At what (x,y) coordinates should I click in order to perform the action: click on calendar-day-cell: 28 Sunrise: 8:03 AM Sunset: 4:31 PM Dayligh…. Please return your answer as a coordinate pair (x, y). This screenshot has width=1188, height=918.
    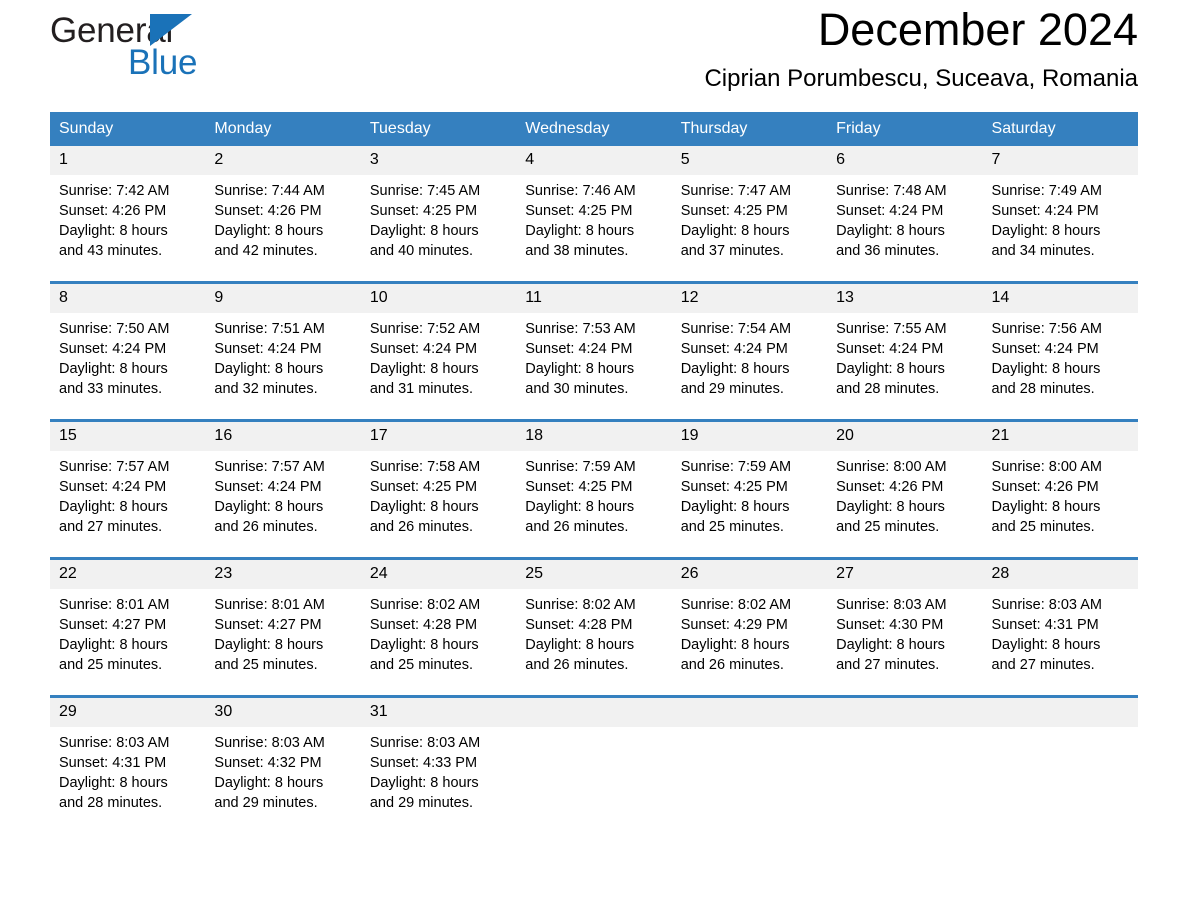
    Looking at the image, I should click on (1060, 627).